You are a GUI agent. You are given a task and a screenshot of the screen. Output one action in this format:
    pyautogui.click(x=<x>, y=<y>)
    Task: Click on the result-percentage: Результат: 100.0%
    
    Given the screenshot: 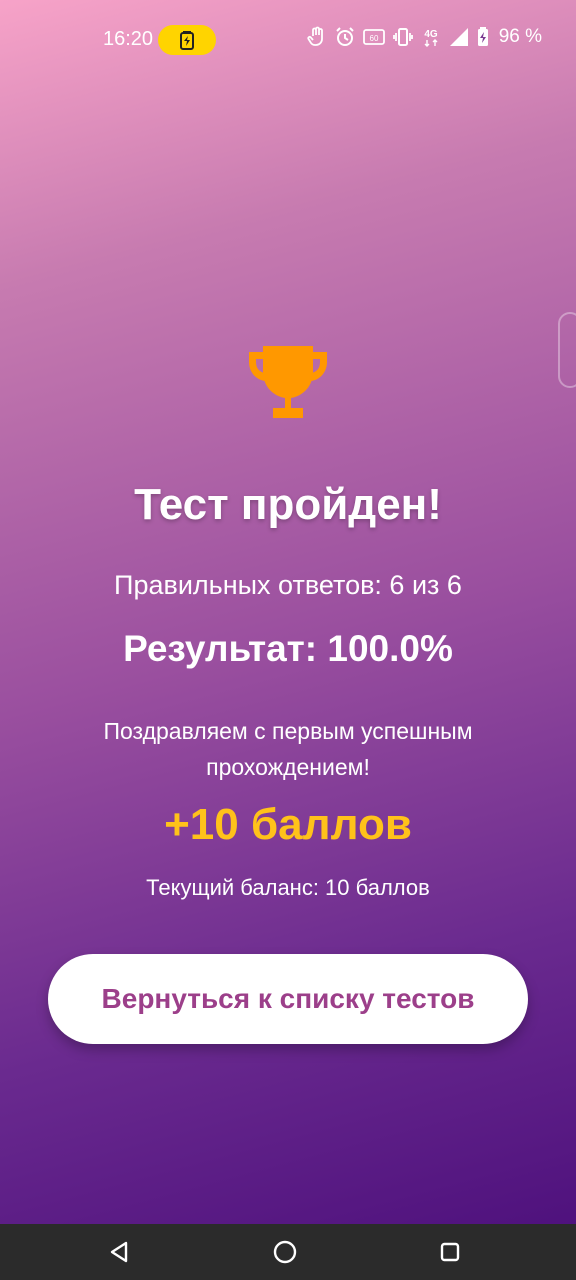 What is the action you would take?
    pyautogui.click(x=288, y=648)
    